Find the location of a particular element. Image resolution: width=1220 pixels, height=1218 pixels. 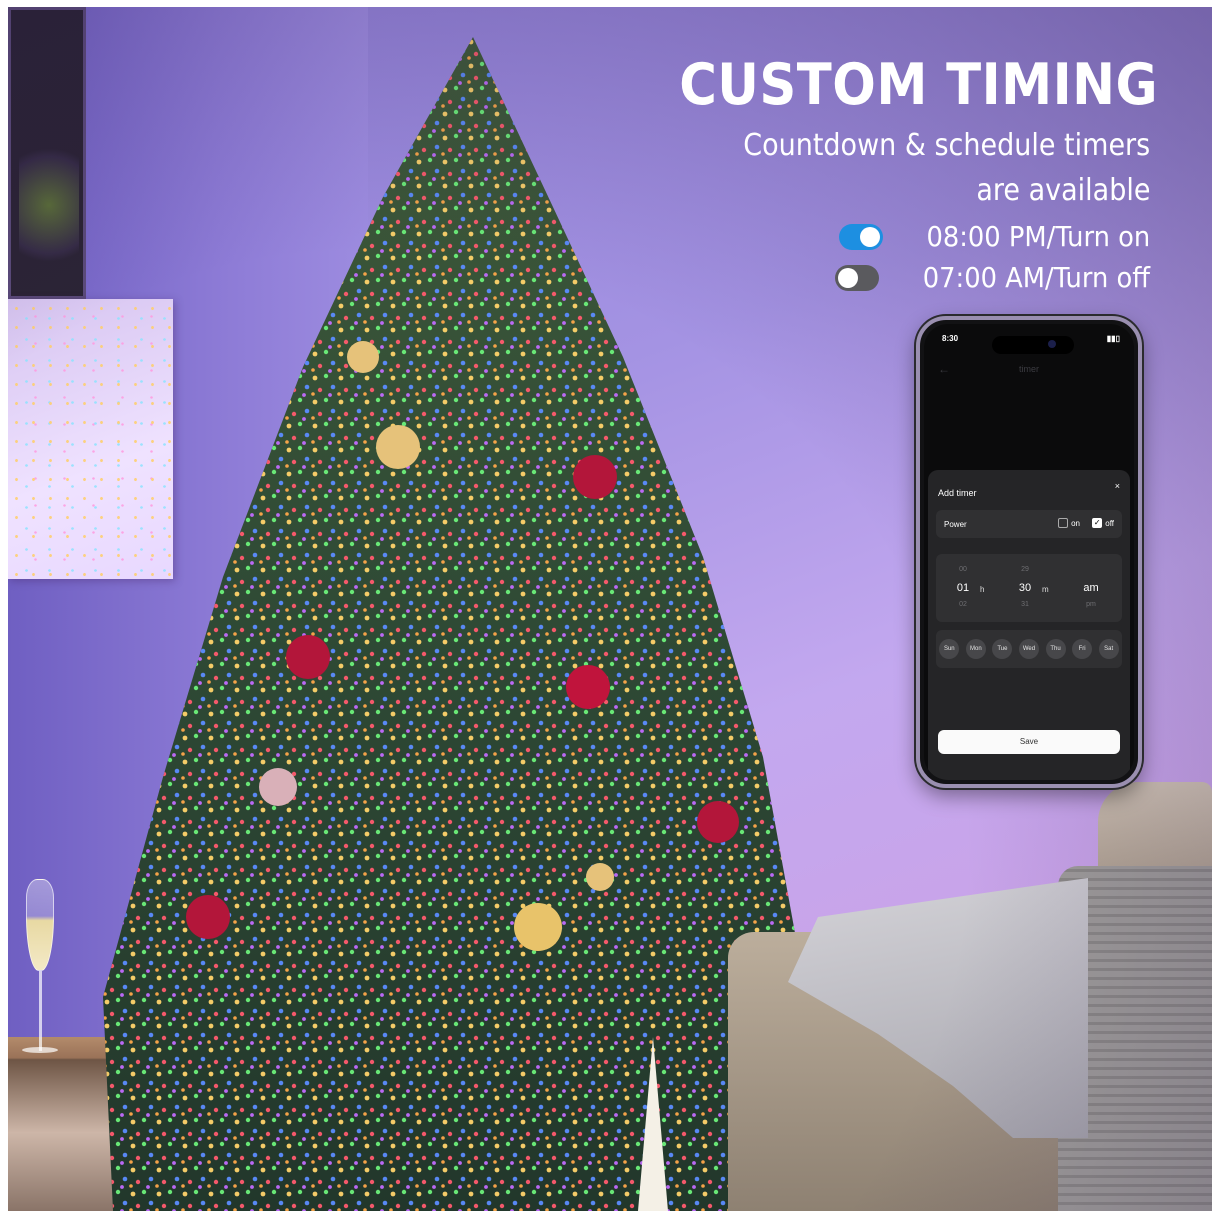

hour-wheel: 00 01 02 is located at coordinates (963, 588).